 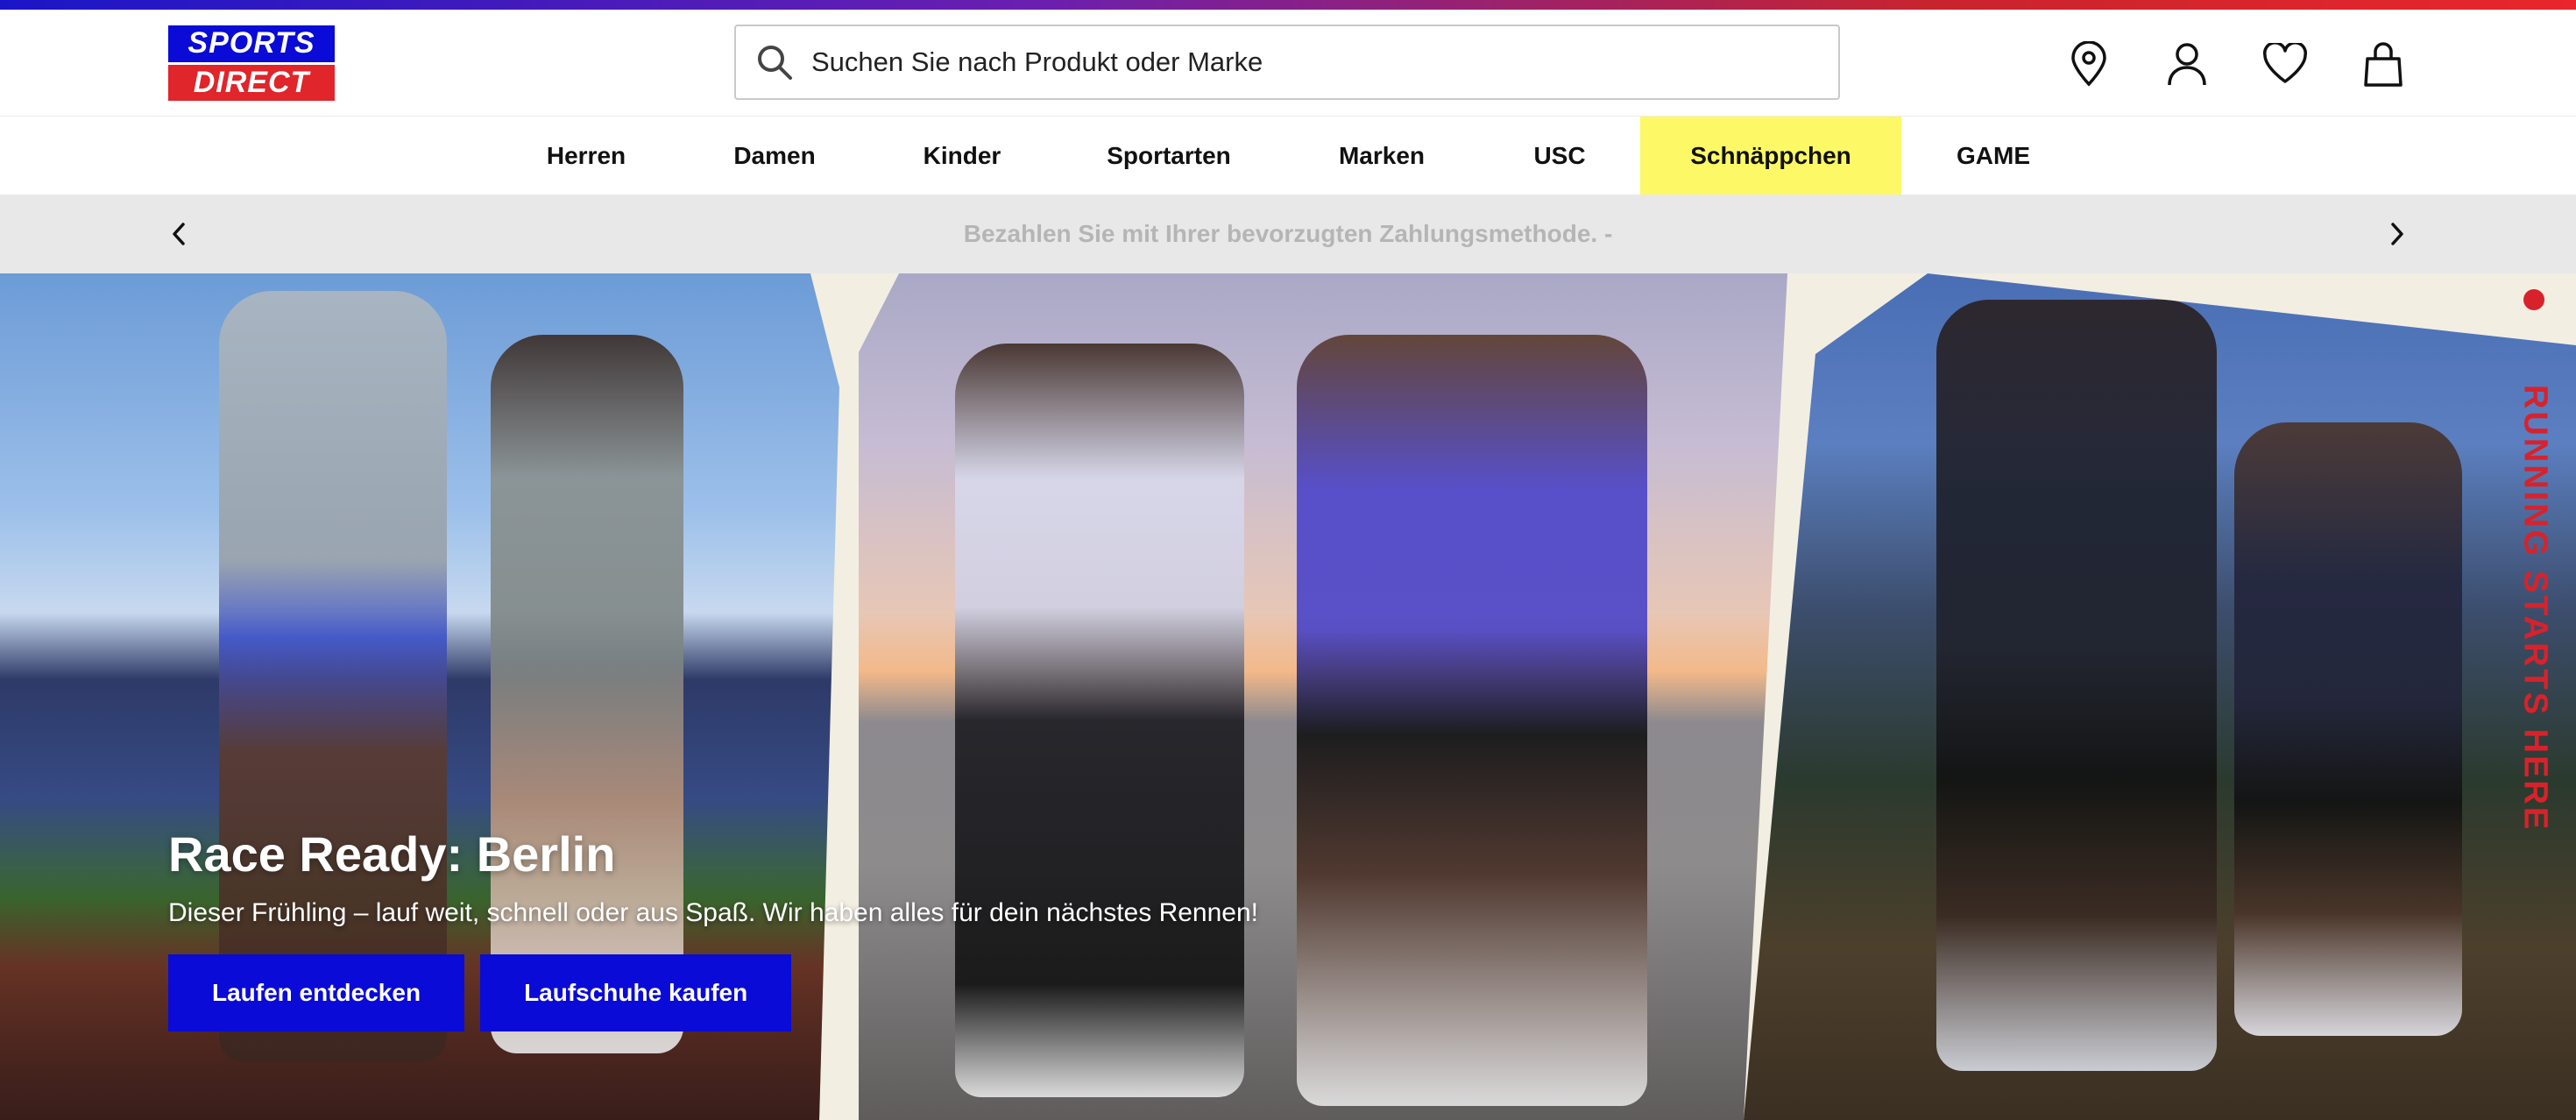 I want to click on search-icon, so click(x=774, y=62).